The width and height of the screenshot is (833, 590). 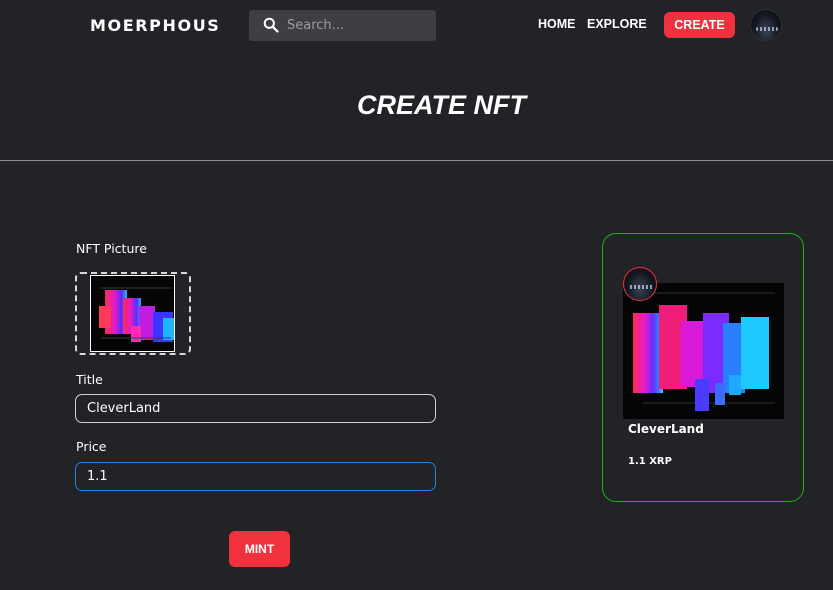 I want to click on nft-preview-card: CleverLand 1.1 XRP, so click(x=703, y=367).